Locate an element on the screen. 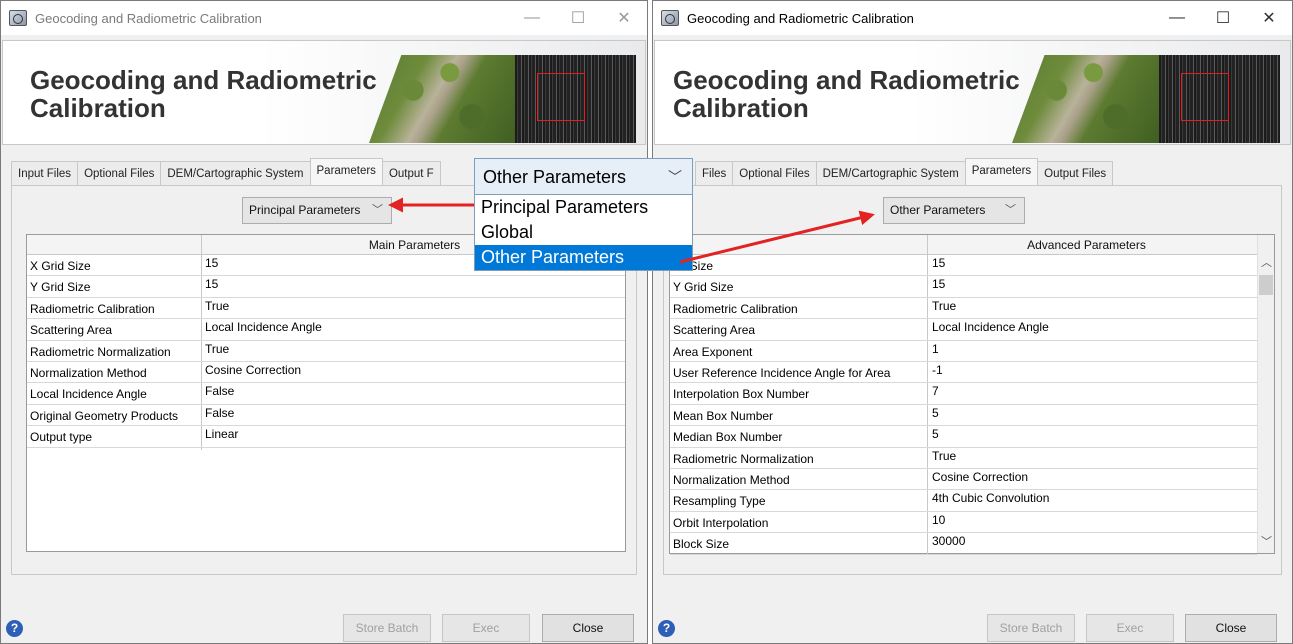 Image resolution: width=1293 pixels, height=644 pixels. table-row: Mean Box Number 5 is located at coordinates (963, 416).